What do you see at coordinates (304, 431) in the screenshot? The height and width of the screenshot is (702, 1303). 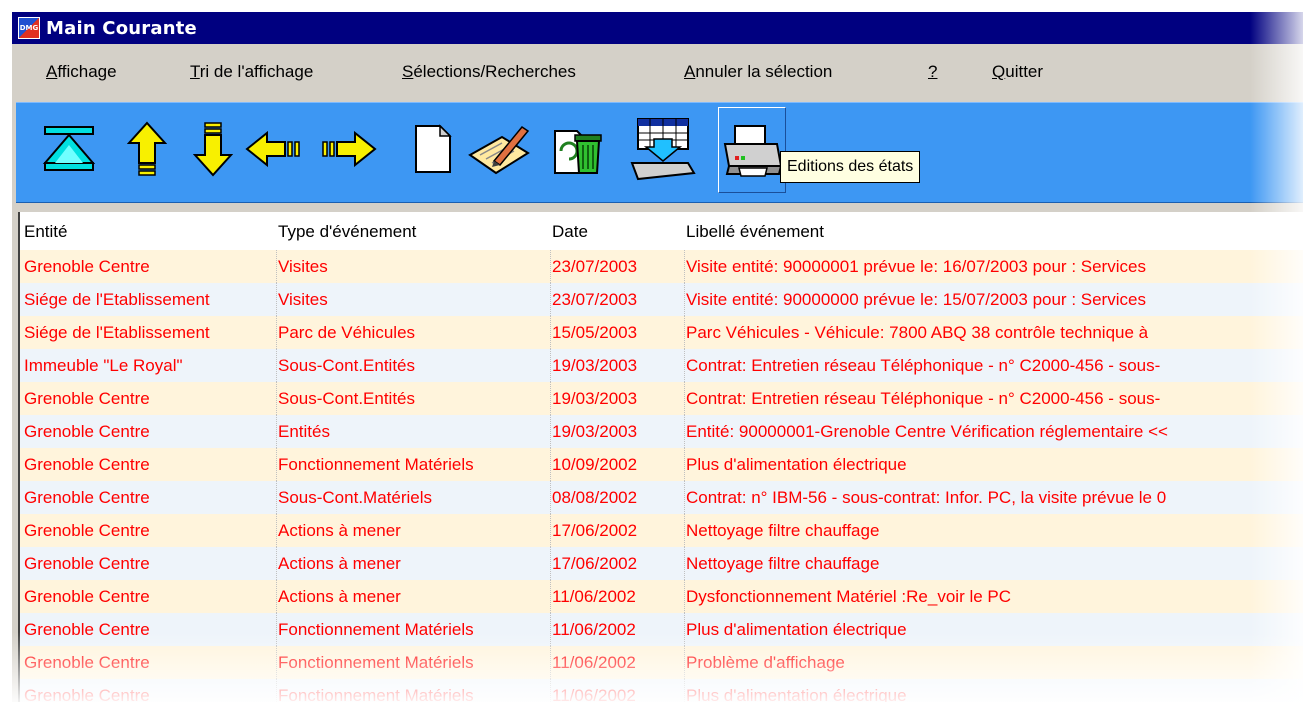 I see `cell-type: Entités` at bounding box center [304, 431].